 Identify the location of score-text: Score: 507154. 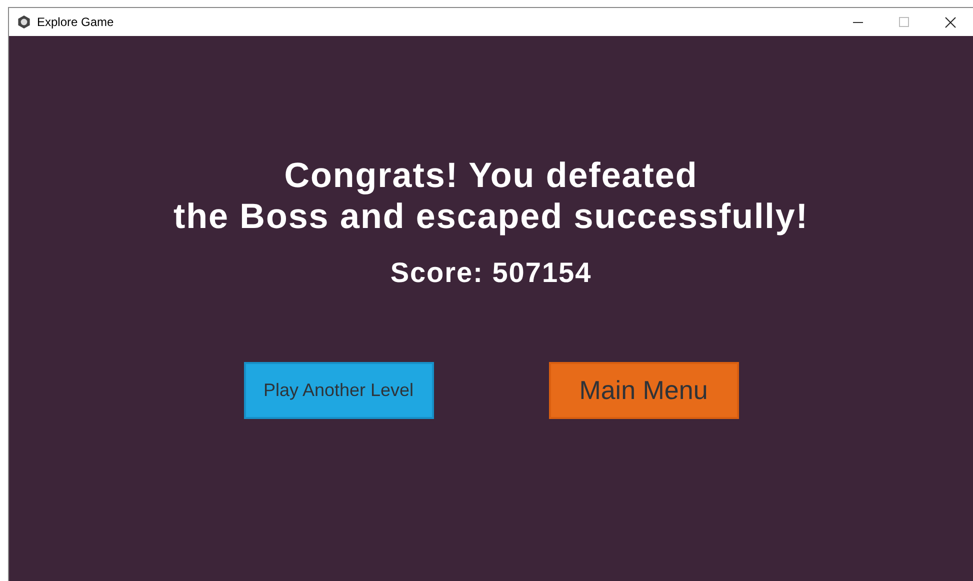
(491, 273).